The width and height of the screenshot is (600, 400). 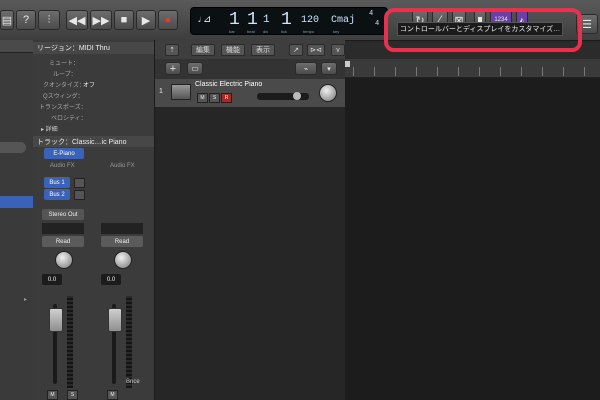 What do you see at coordinates (251, 31) in the screenshot?
I see `lcd-beat-label: beat` at bounding box center [251, 31].